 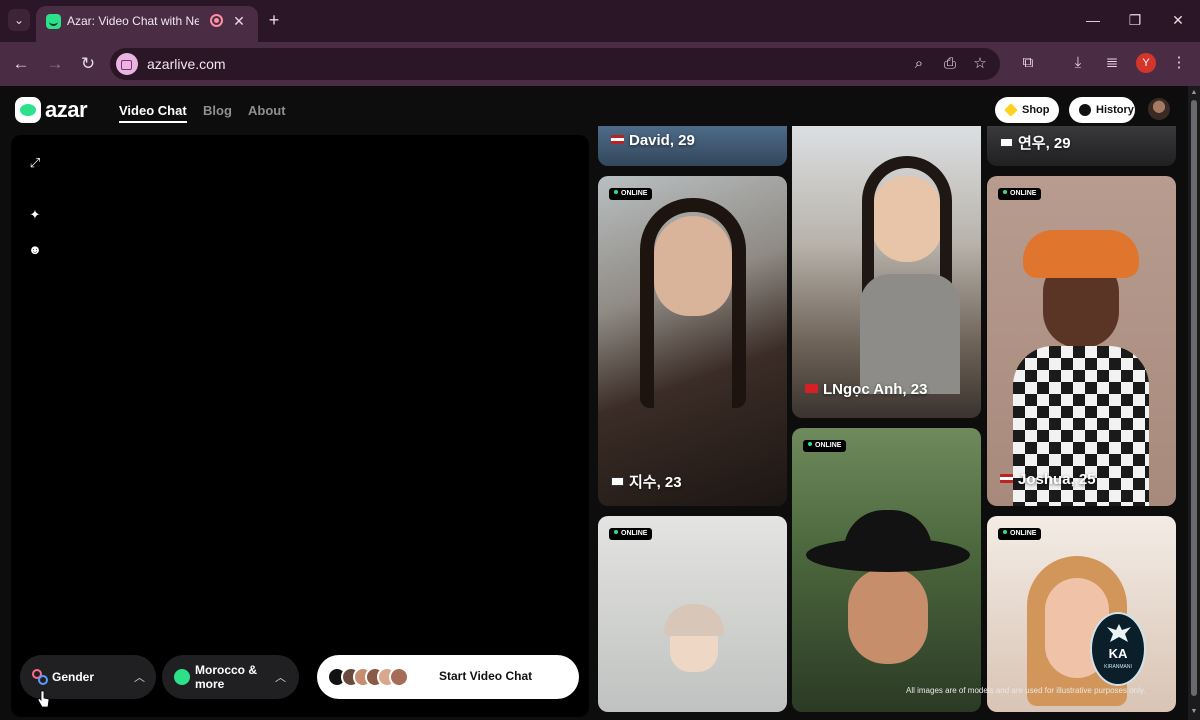 I want to click on region-filter-button: Morocco & more ︿, so click(x=230, y=677).